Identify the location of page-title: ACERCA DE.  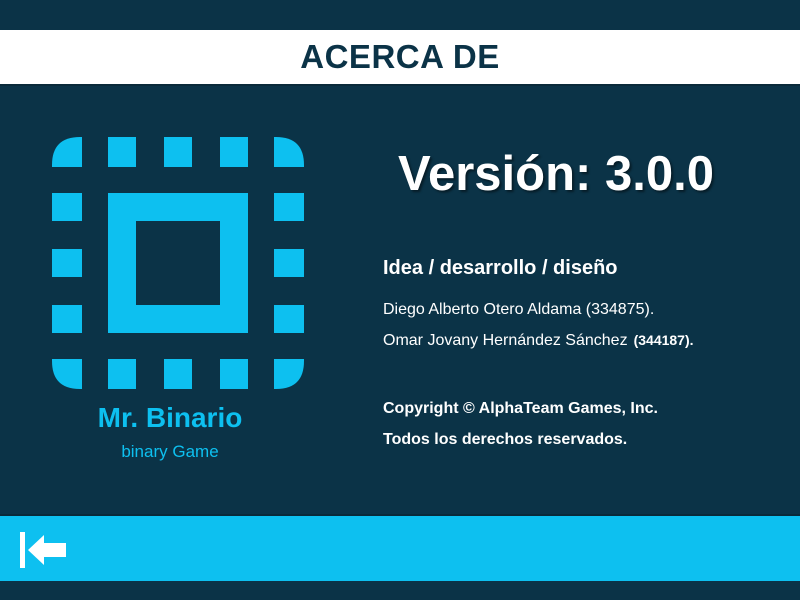
(400, 56).